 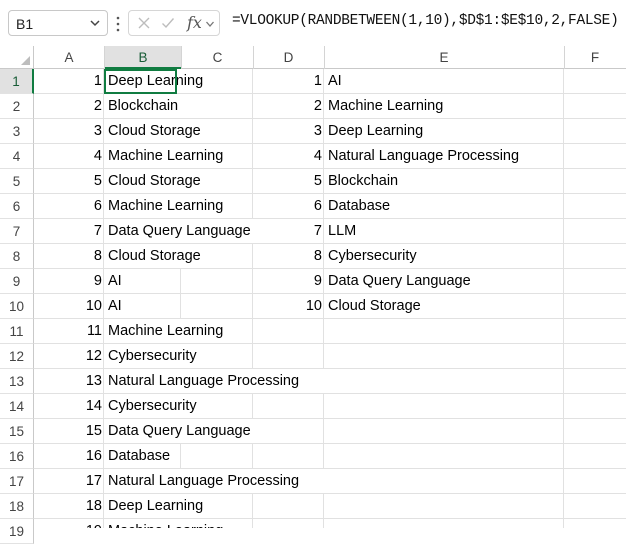 What do you see at coordinates (118, 24) in the screenshot?
I see `more-options-icon` at bounding box center [118, 24].